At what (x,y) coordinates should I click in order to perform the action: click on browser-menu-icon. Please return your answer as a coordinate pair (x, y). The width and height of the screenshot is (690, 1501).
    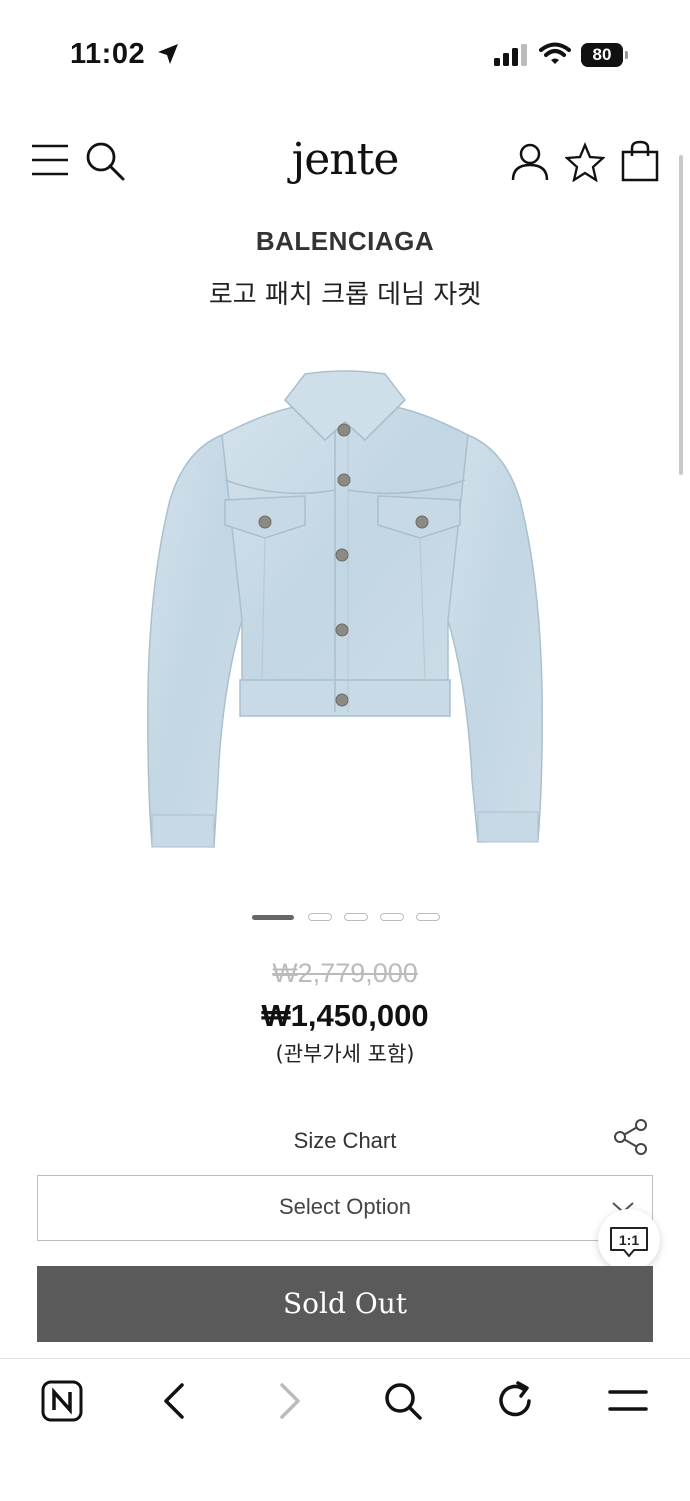
    Looking at the image, I should click on (628, 1401).